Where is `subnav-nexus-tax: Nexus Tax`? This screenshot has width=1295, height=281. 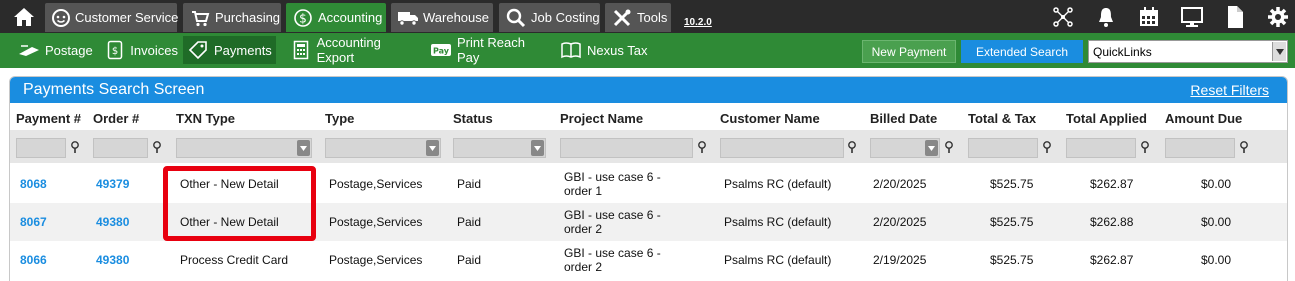 subnav-nexus-tax: Nexus Tax is located at coordinates (604, 50).